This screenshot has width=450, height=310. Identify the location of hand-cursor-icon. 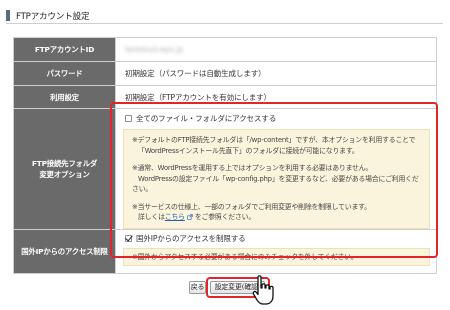
(263, 290).